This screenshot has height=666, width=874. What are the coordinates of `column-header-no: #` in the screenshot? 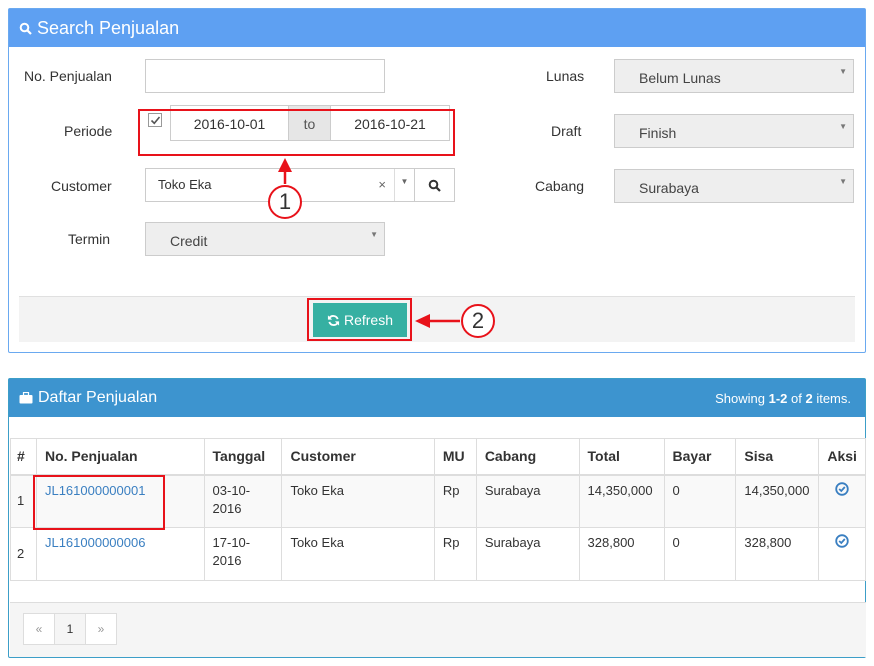 It's located at (23, 457).